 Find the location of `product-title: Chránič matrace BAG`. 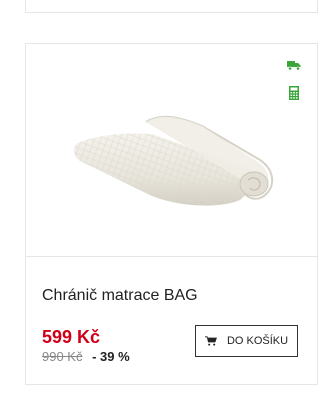

product-title: Chránič matrace BAG is located at coordinates (120, 296).